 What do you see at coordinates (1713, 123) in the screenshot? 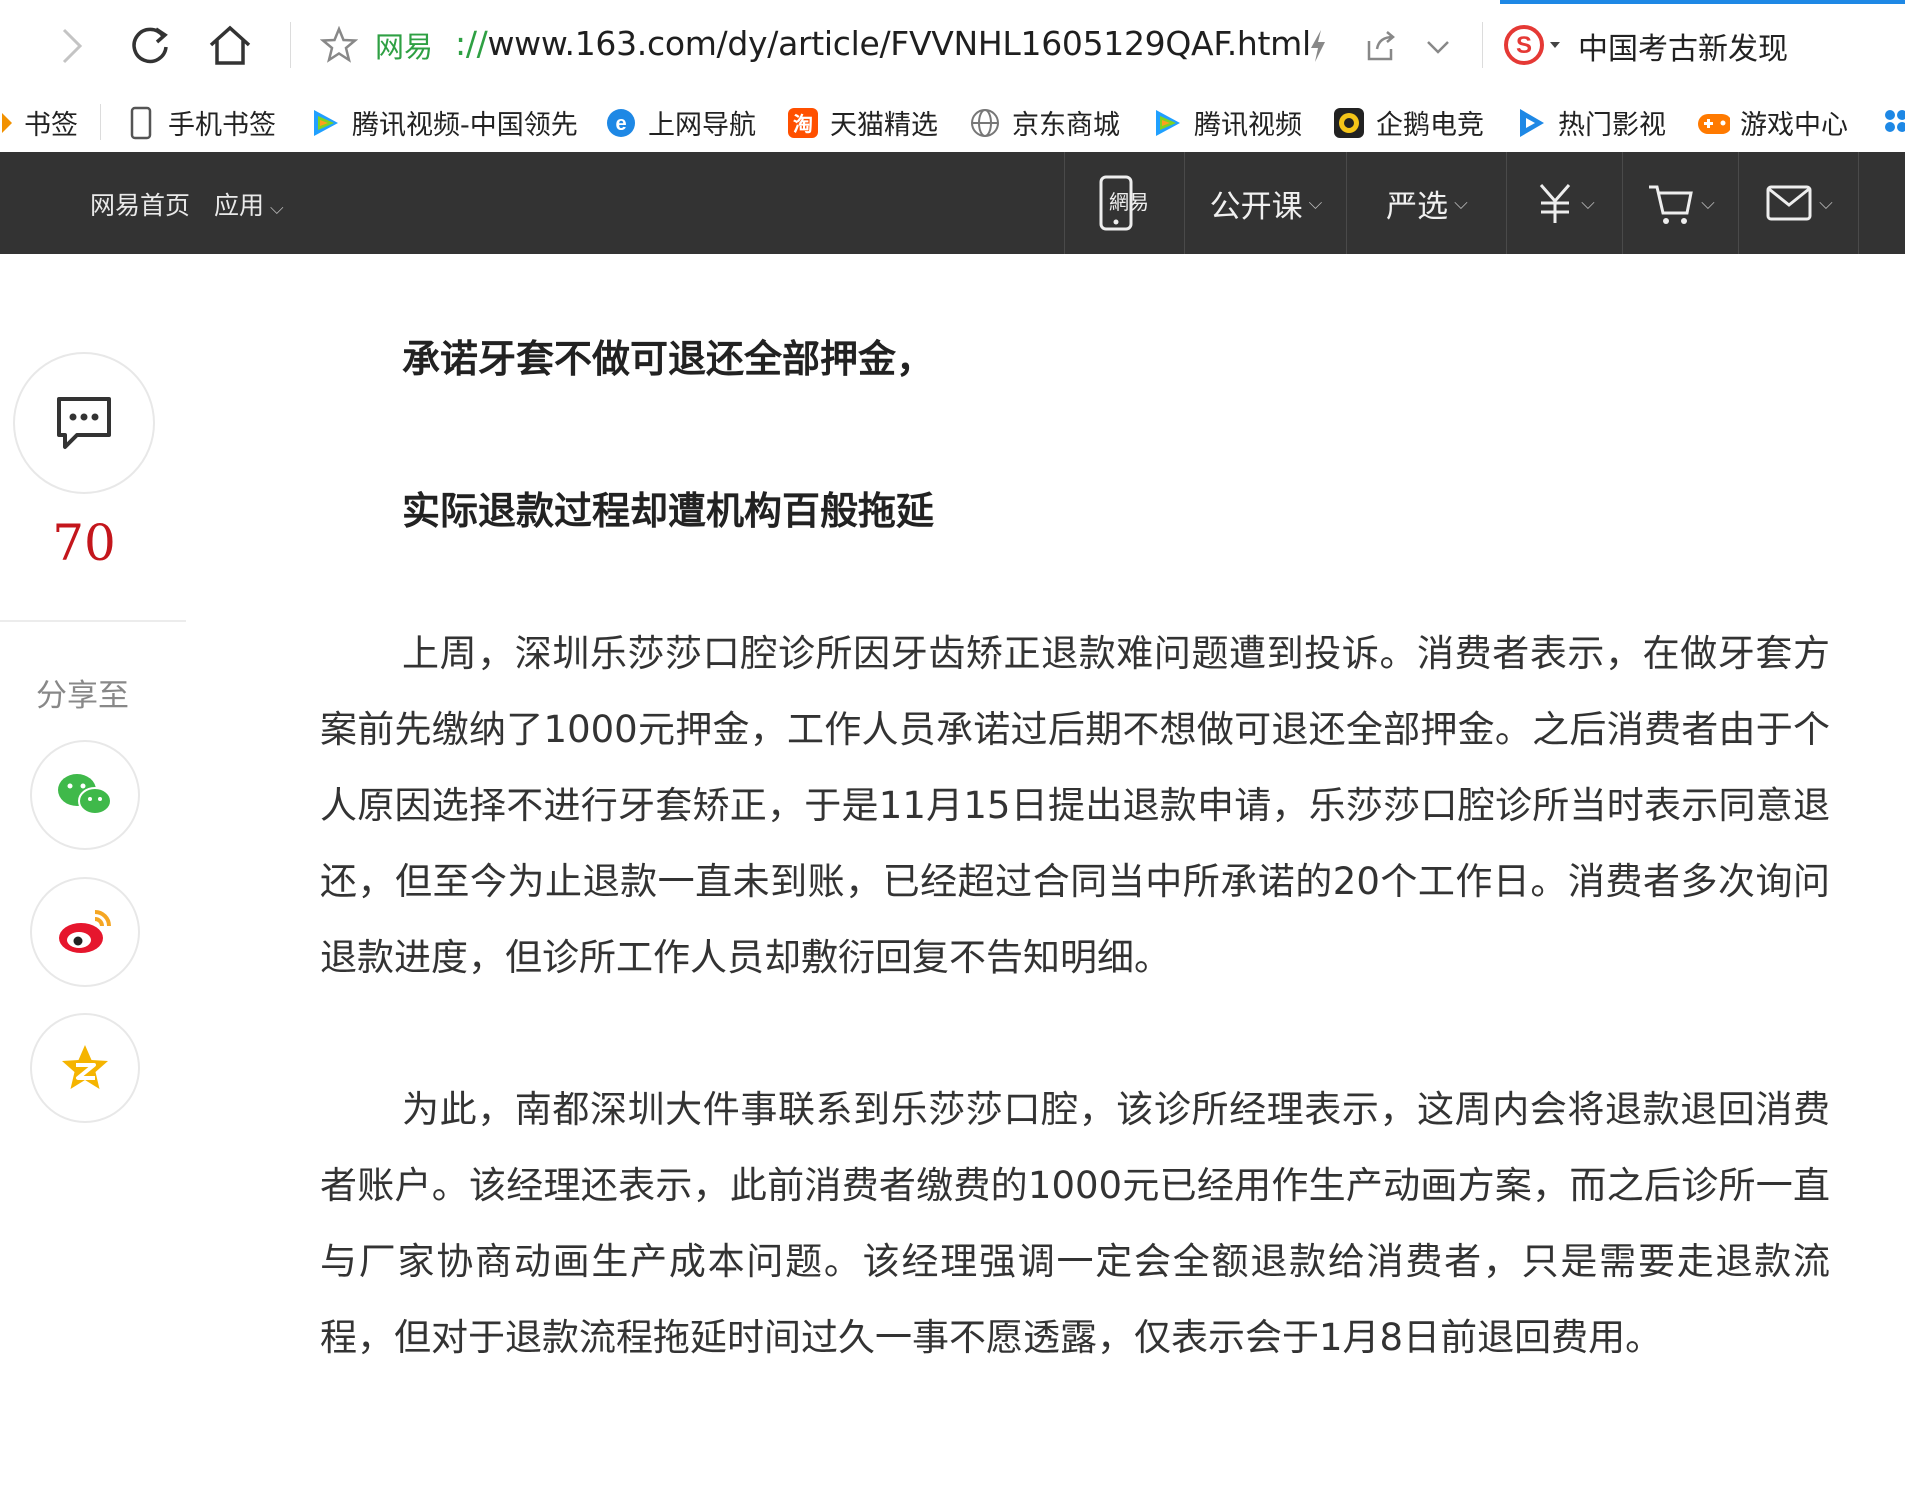
I see `gamepad-icon` at bounding box center [1713, 123].